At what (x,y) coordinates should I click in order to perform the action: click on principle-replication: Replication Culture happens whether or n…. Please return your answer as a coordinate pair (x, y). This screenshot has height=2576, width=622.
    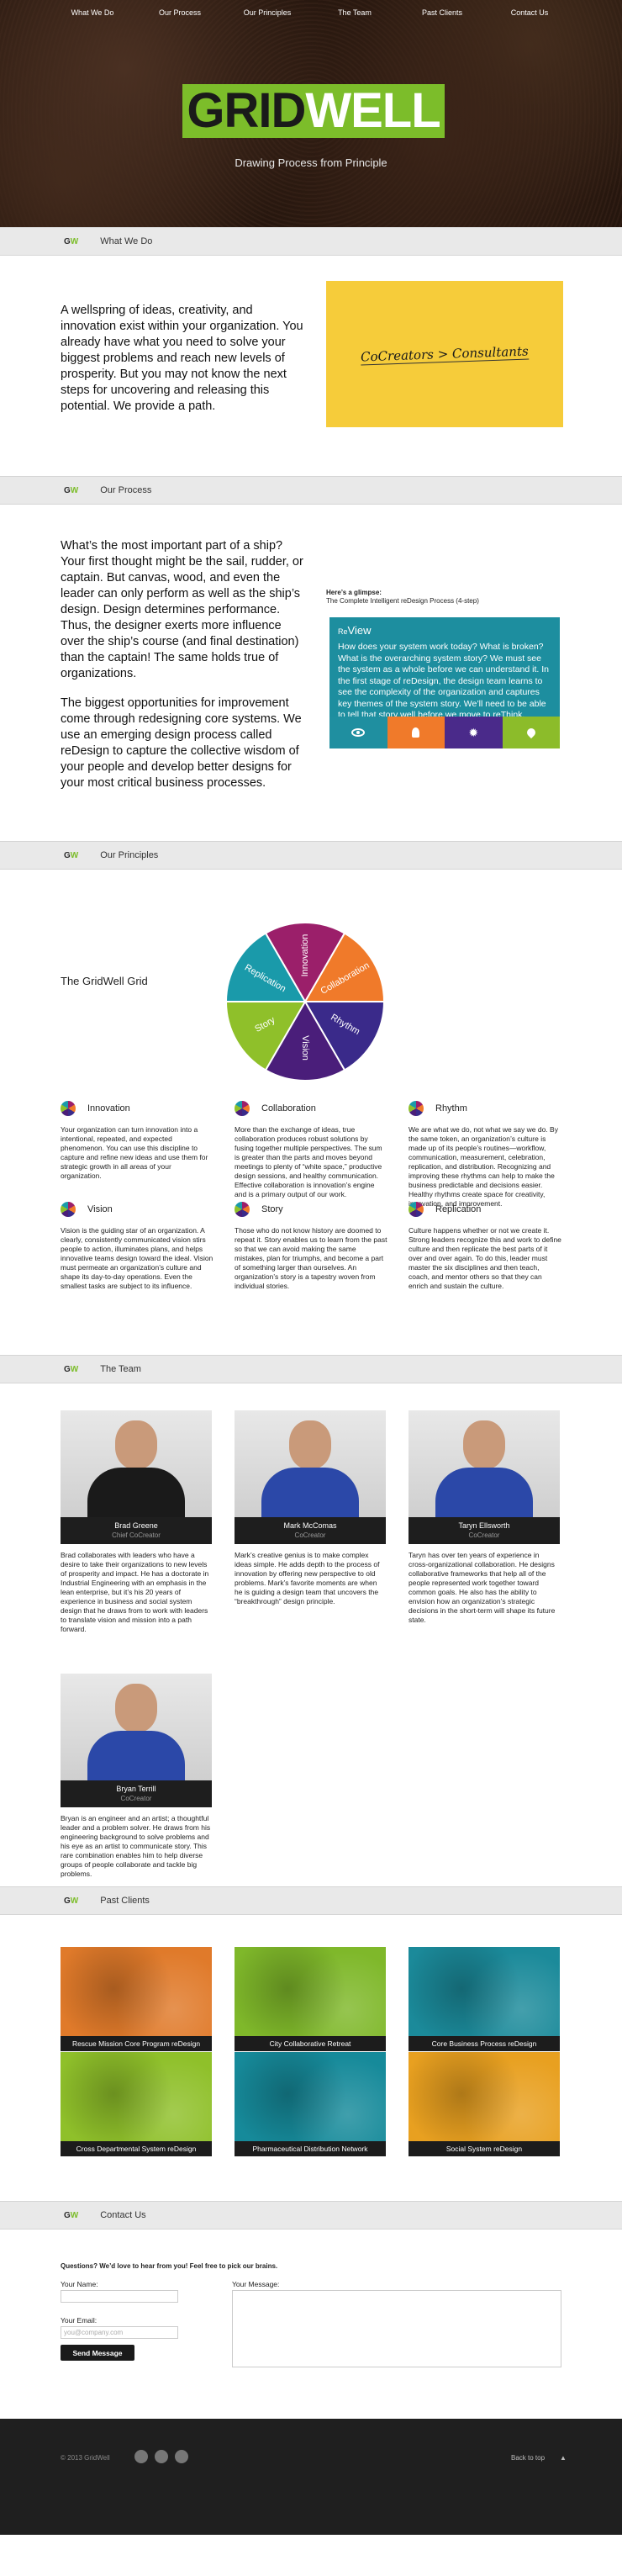
    Looking at the image, I should click on (485, 1246).